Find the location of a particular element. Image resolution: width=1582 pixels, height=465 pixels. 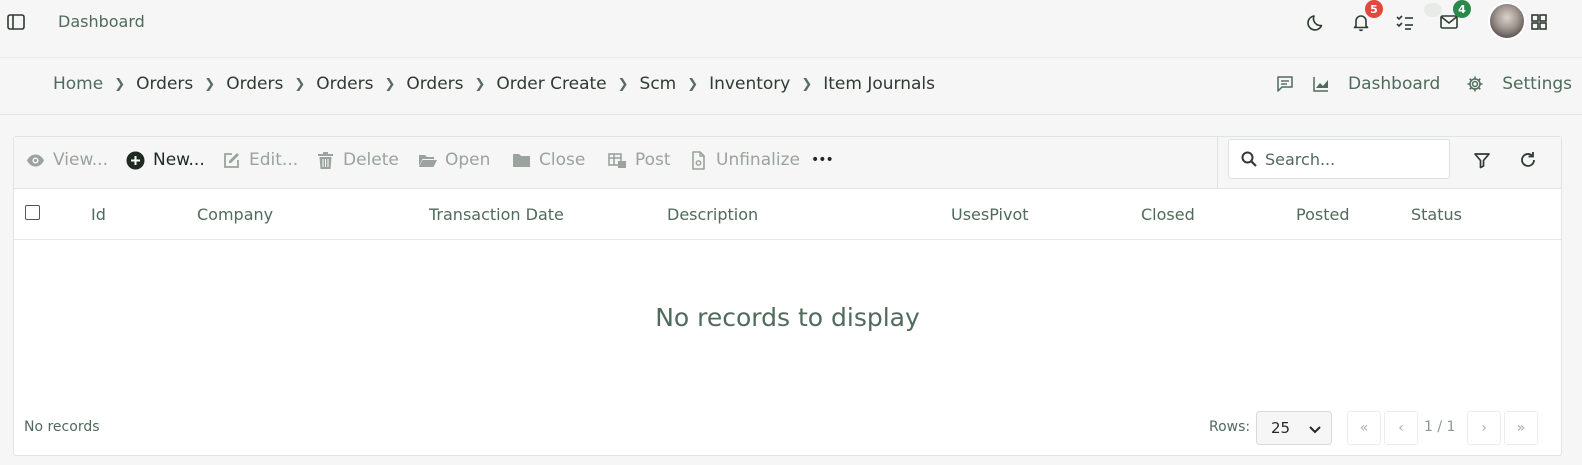

toolbar-divider is located at coordinates (1217, 163).